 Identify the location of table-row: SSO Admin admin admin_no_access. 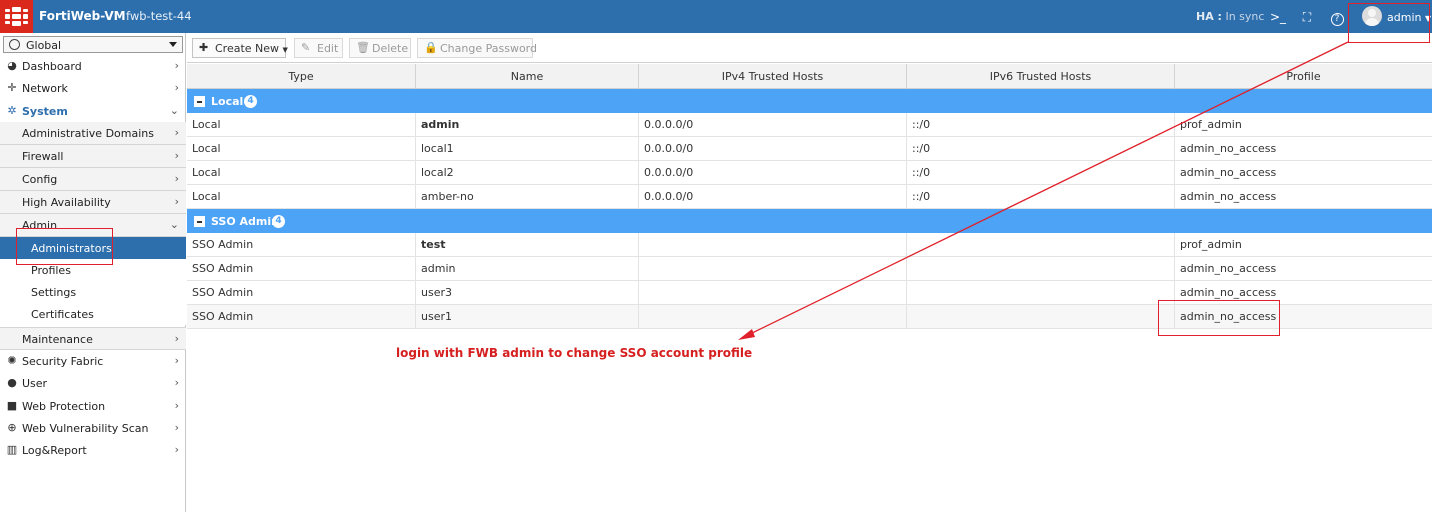
(809, 269).